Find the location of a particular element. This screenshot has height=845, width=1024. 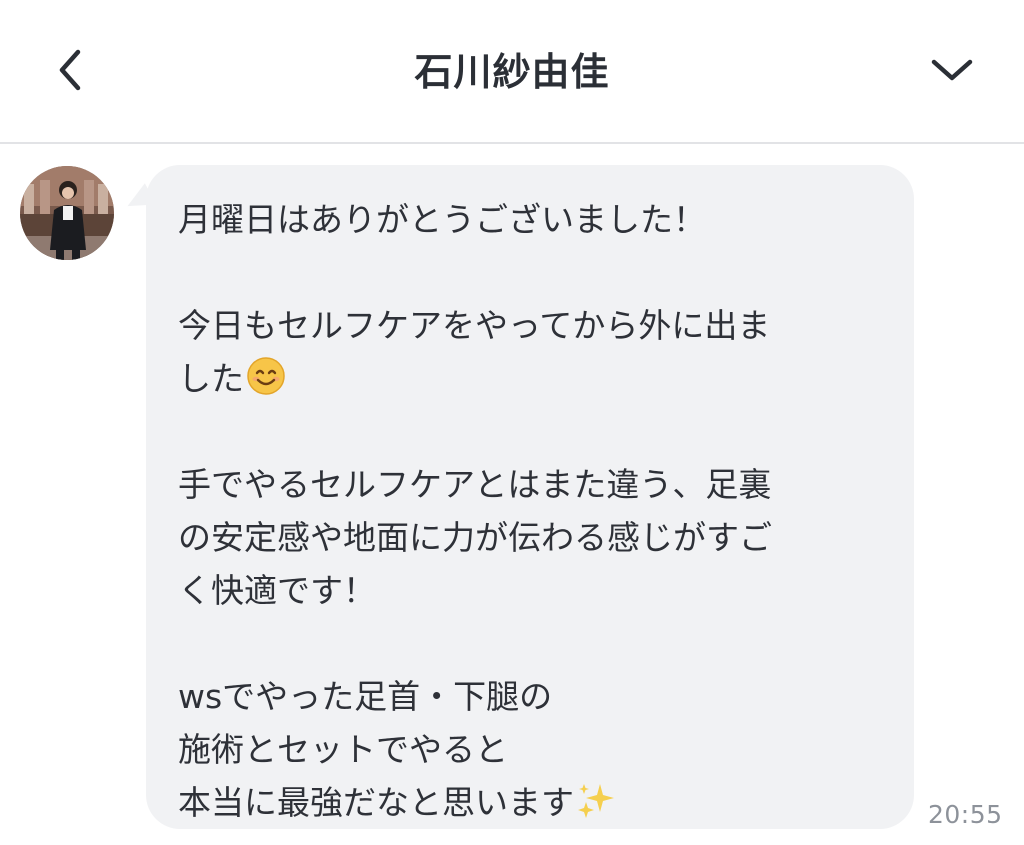

message-line: 今日もセルフケアをやってから外に出ま is located at coordinates (474, 325).